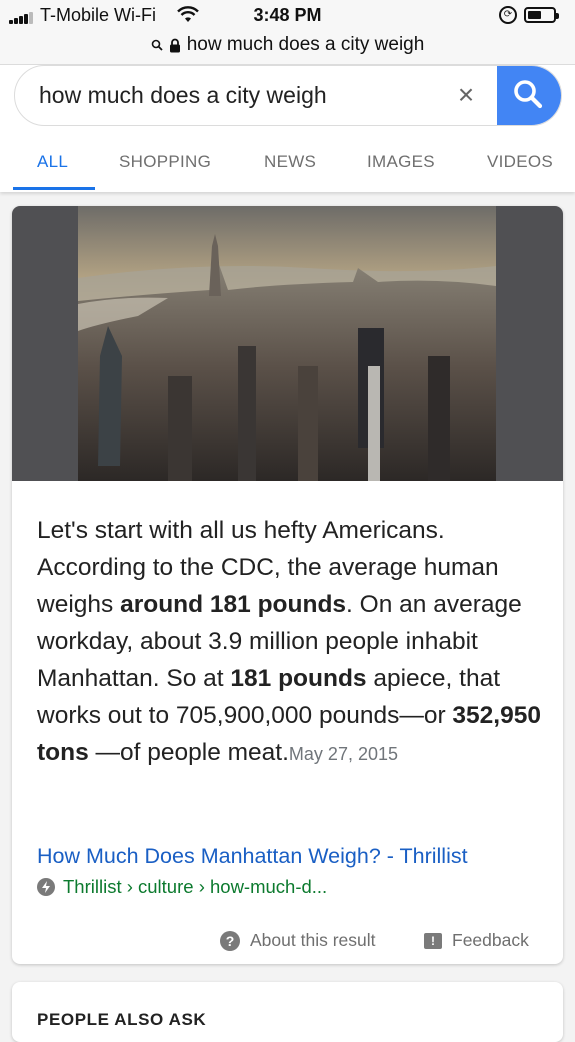  I want to click on tab-images: IMAGES, so click(401, 162).